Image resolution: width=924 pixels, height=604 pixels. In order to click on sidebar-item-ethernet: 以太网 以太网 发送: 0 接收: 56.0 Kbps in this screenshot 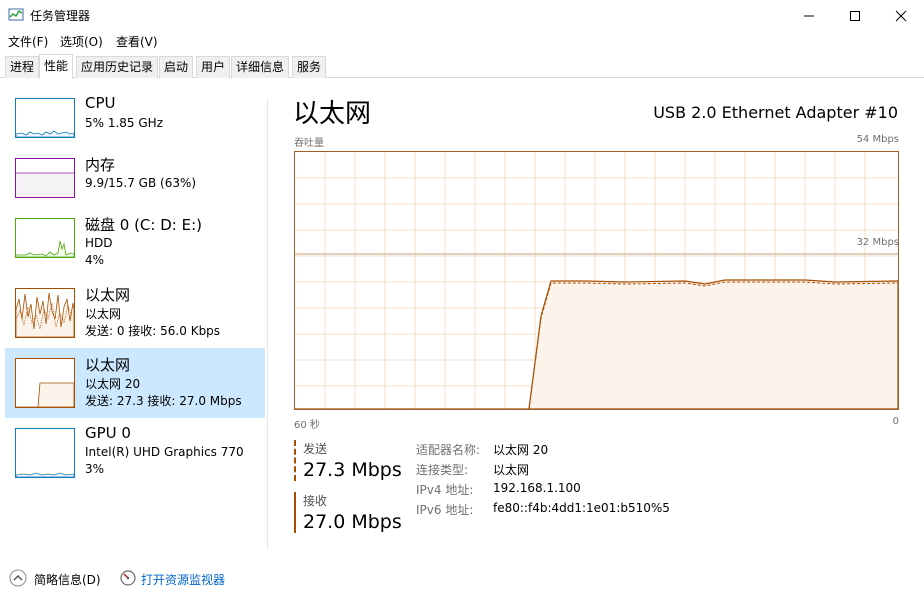, I will do `click(135, 313)`.